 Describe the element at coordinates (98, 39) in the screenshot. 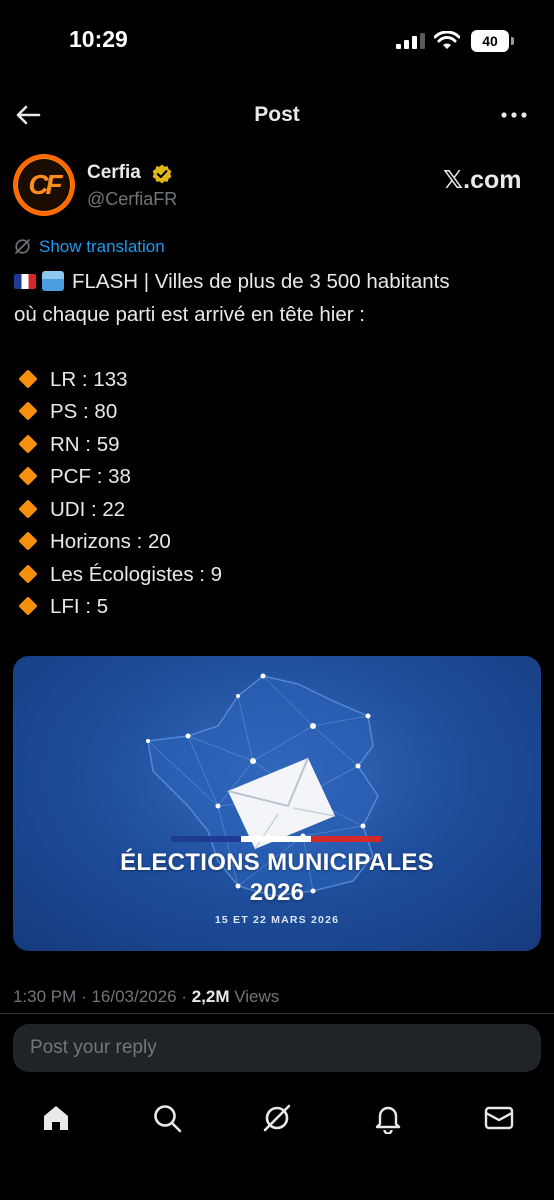

I see `status-time: 10:29` at that location.